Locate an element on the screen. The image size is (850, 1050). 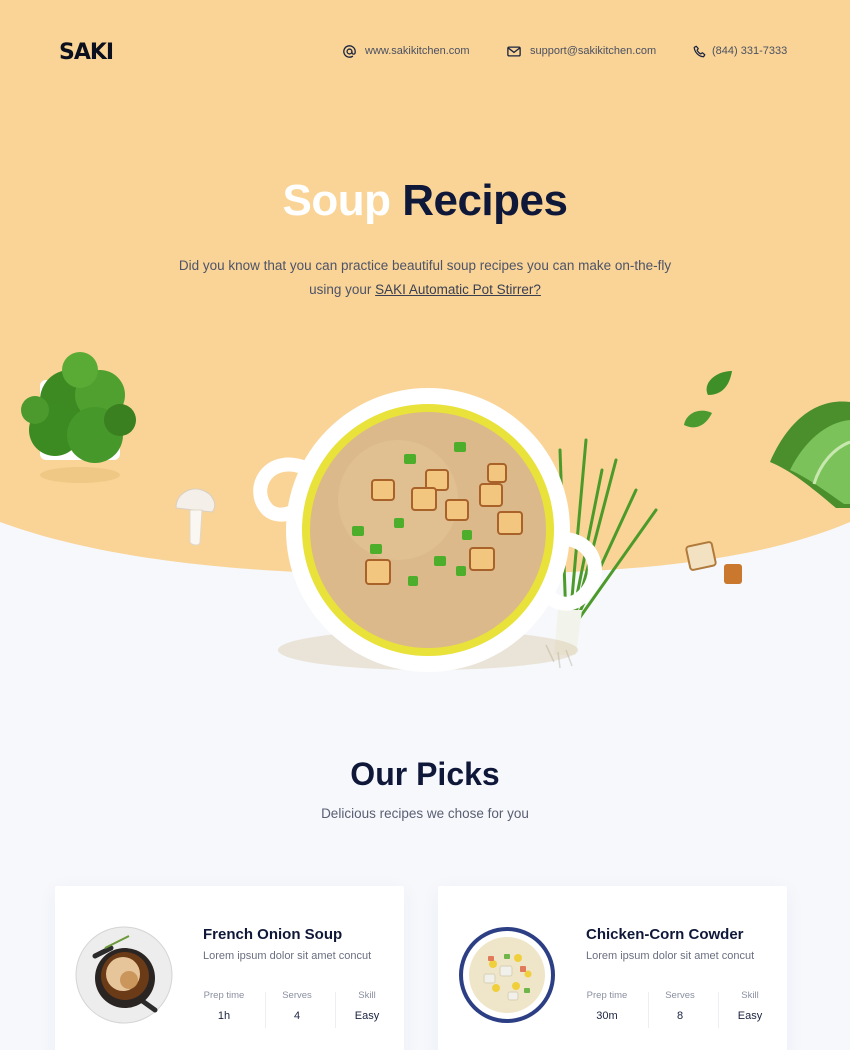
hero-title-word-recipes: Recipes is located at coordinates (485, 200).